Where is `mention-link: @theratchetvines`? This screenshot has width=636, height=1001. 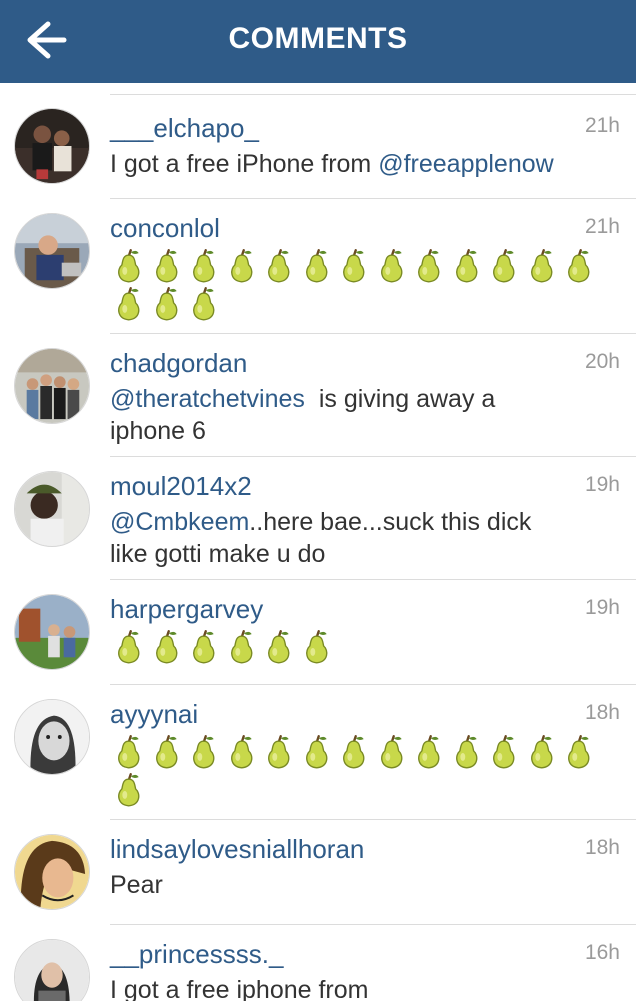 mention-link: @theratchetvines is located at coordinates (207, 399).